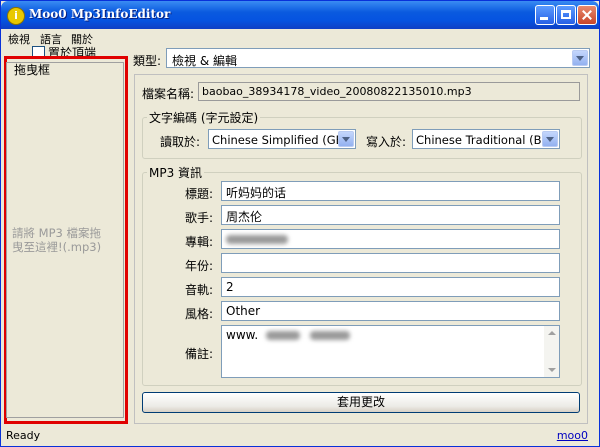  What do you see at coordinates (551, 351) in the screenshot?
I see `comment-scrollbar` at bounding box center [551, 351].